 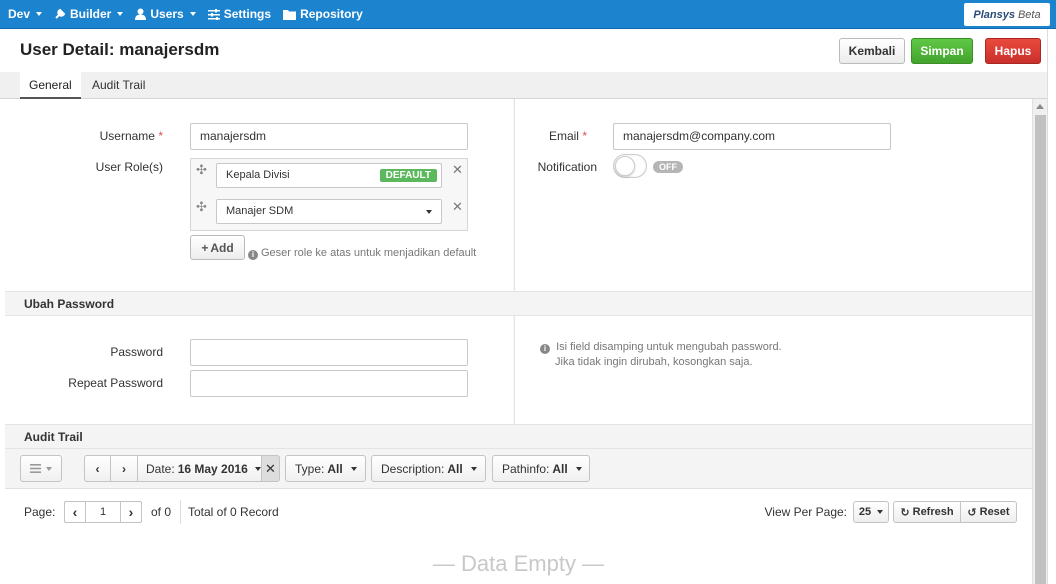 I want to click on reset-label: Reset, so click(x=994, y=512).